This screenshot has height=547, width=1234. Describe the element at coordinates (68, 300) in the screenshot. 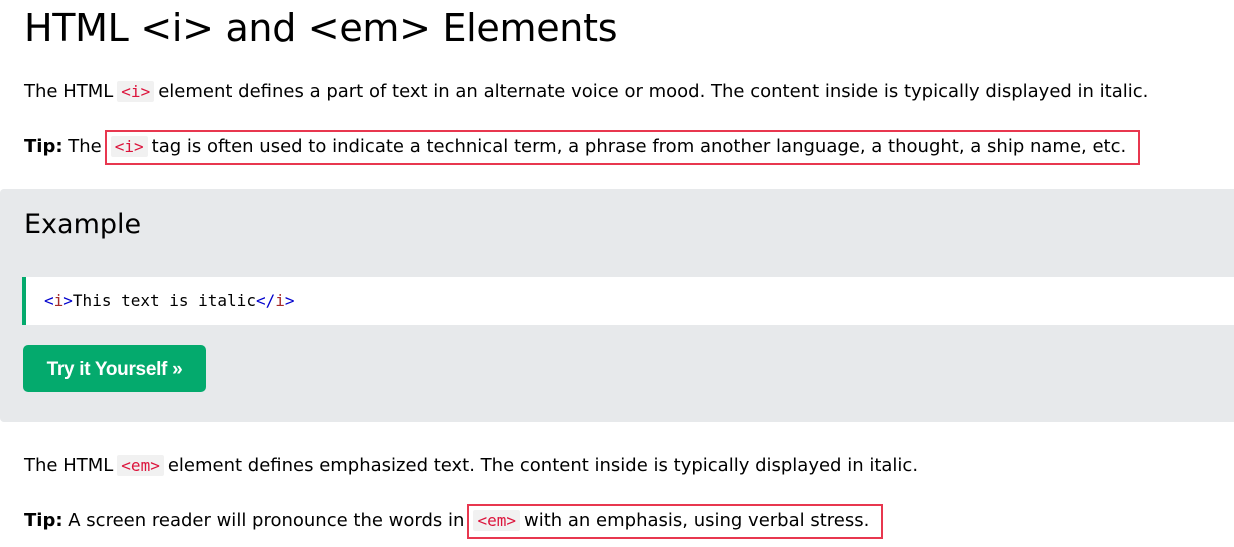

I see `code-open-gt: >` at that location.